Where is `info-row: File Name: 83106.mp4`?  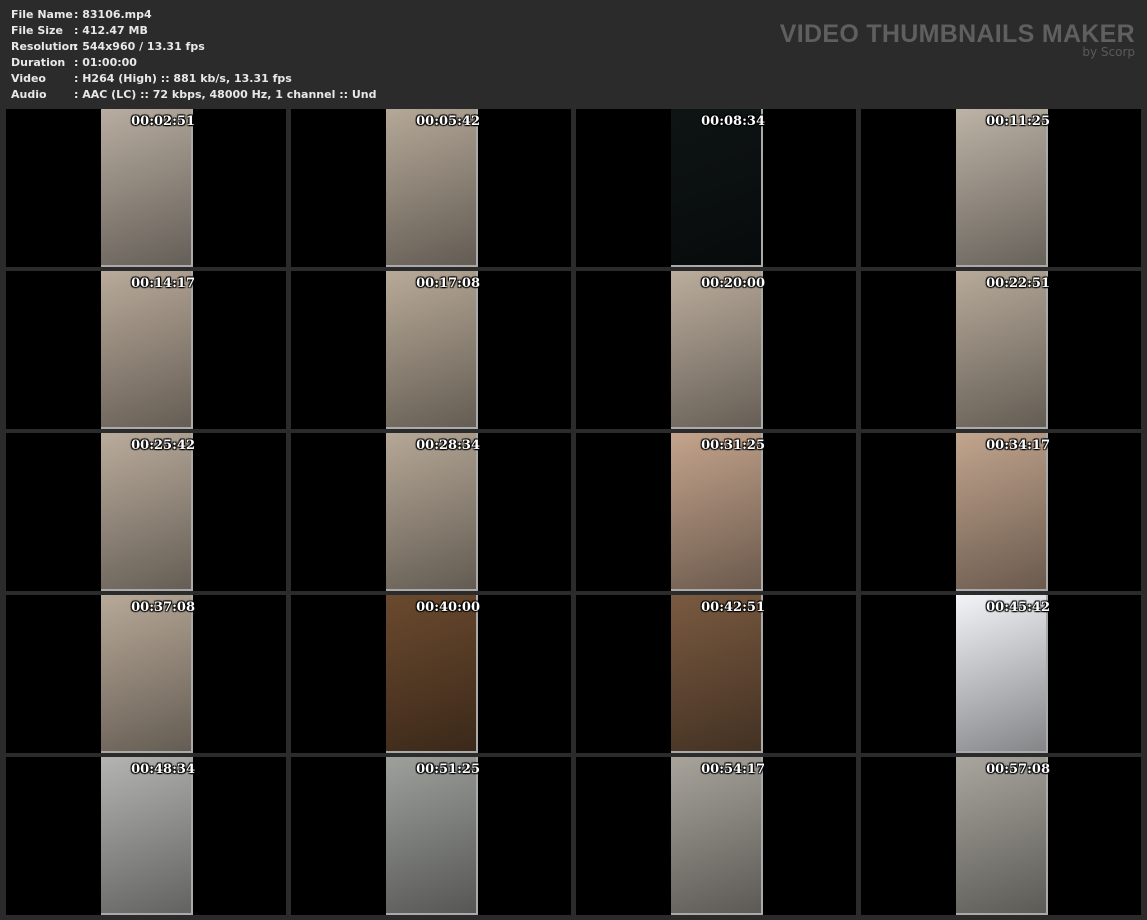
info-row: File Name: 83106.mp4 is located at coordinates (193, 15).